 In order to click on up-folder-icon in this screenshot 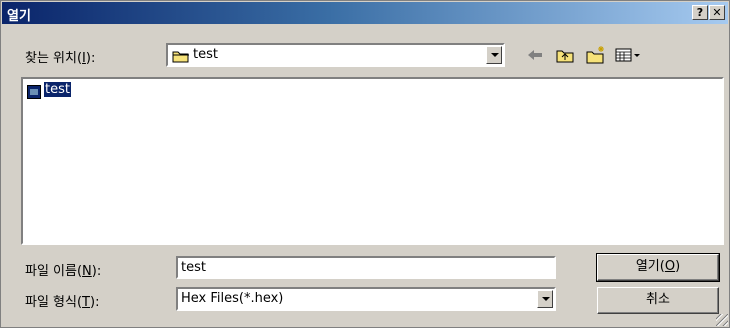, I will do `click(565, 55)`.